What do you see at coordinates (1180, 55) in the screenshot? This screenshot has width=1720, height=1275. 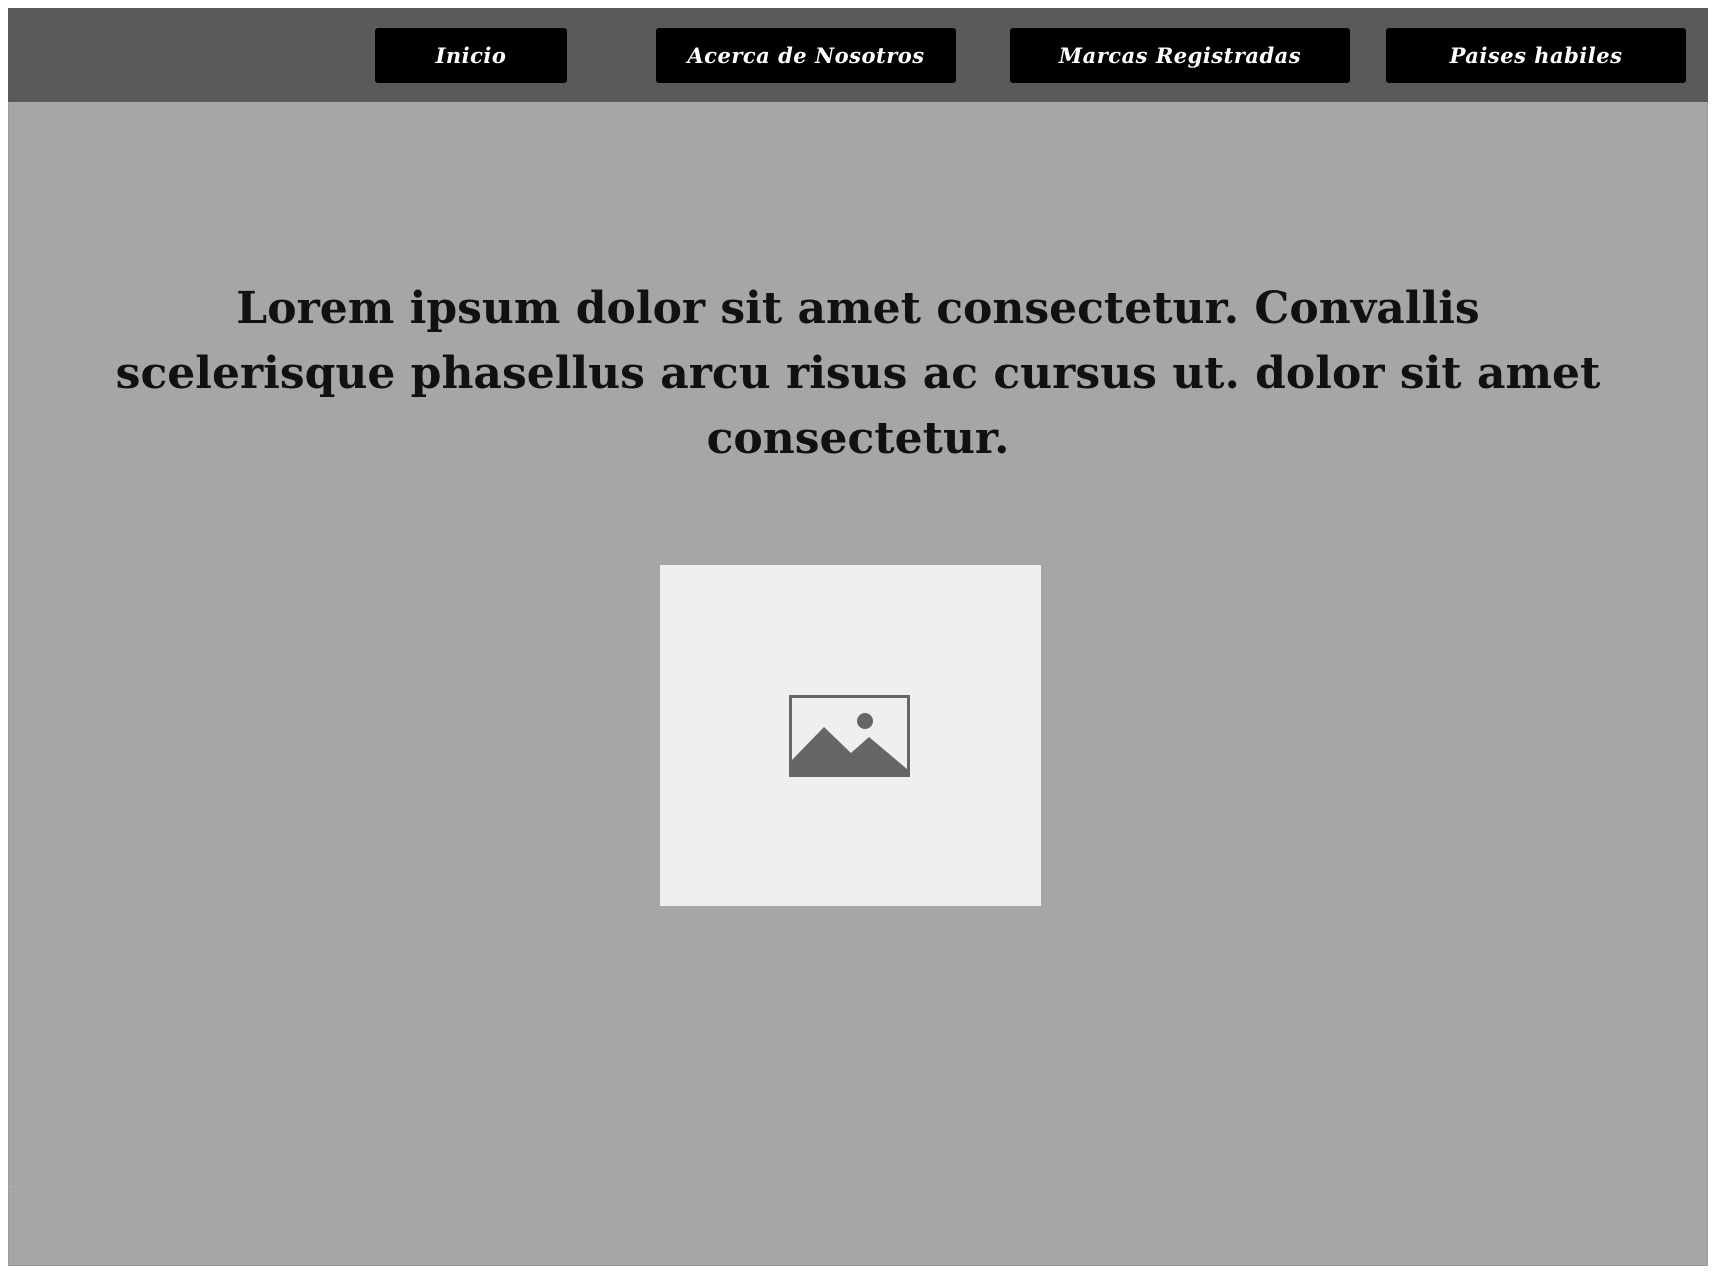 I see `nav-button-marcas-registradas: Marcas Registradas` at bounding box center [1180, 55].